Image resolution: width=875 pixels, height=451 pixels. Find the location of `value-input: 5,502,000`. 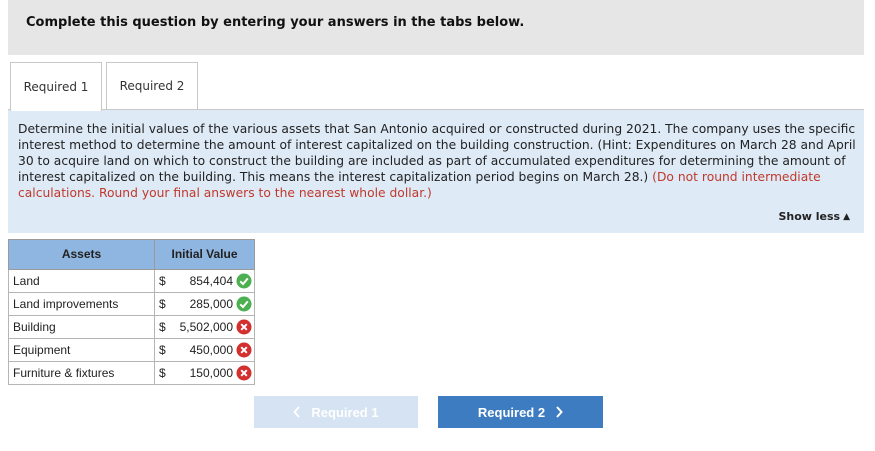

value-input: 5,502,000 is located at coordinates (203, 327).